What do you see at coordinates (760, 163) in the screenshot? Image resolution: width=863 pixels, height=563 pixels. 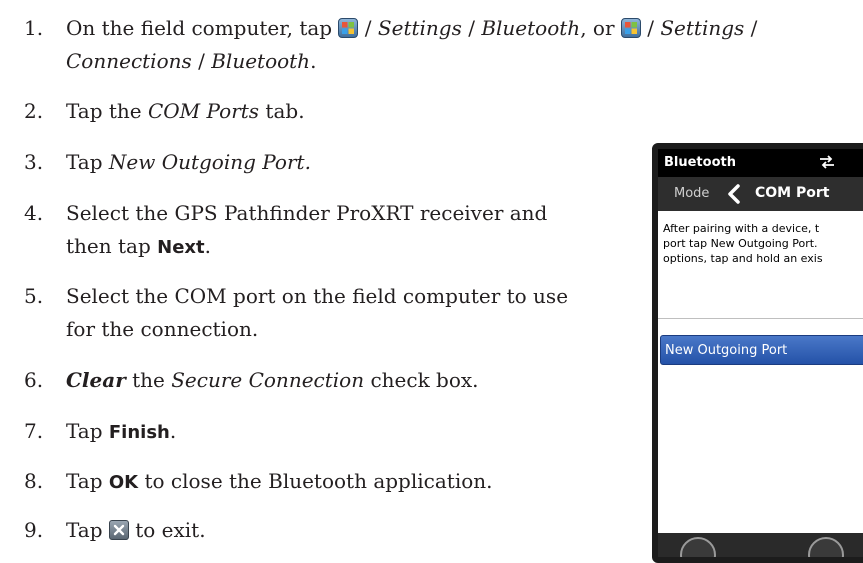 I see `title-bar: Bluetooth` at bounding box center [760, 163].